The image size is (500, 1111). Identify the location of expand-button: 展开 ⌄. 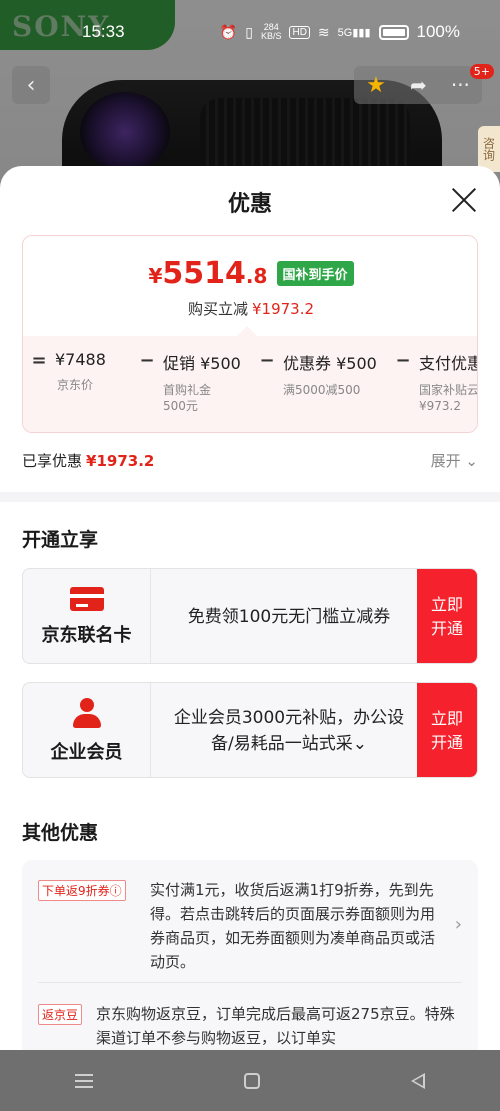
(454, 460).